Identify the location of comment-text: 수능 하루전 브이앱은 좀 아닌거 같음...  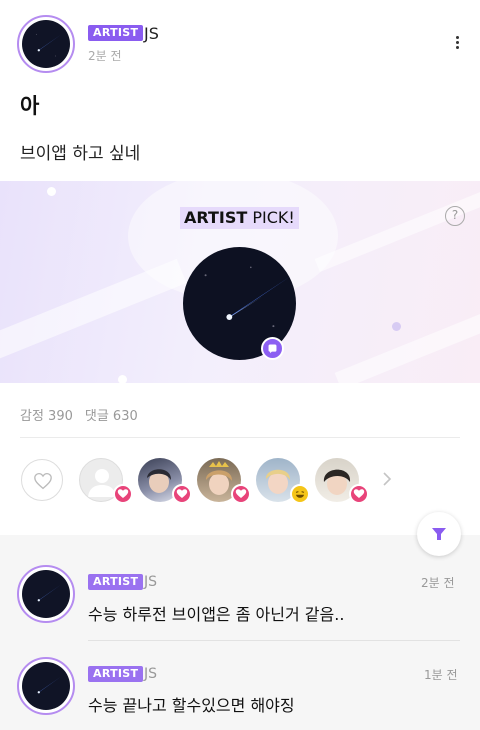
(216, 614).